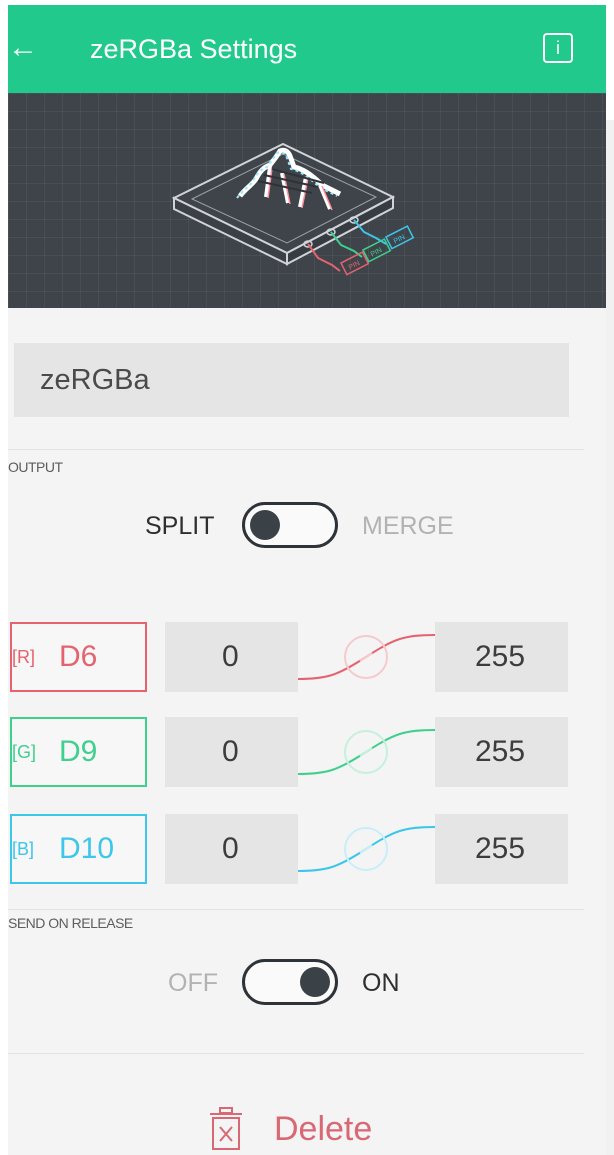 Image resolution: width=614 pixels, height=1155 pixels. I want to click on back-arrow-icon: ←, so click(24, 48).